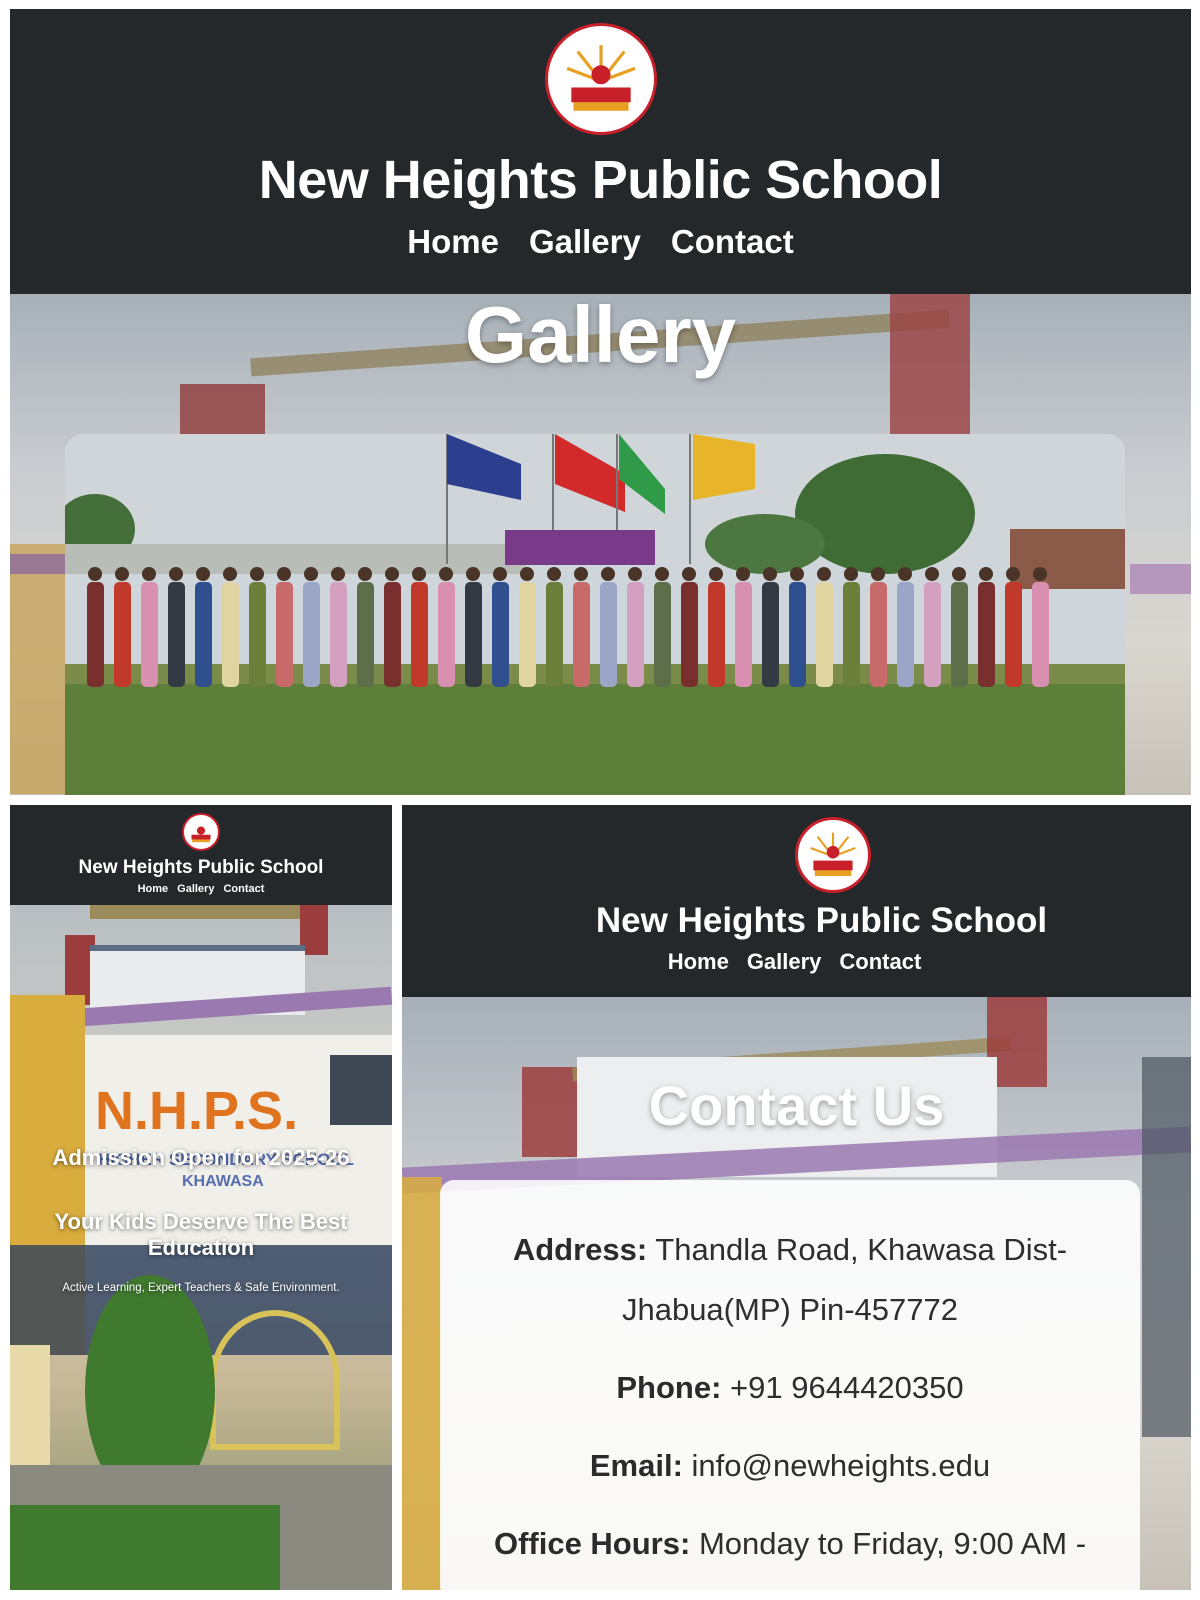 The image size is (1200, 1600). Describe the element at coordinates (197, 1111) in the screenshot. I see `building-sign-text: N.H.P.S.` at that location.